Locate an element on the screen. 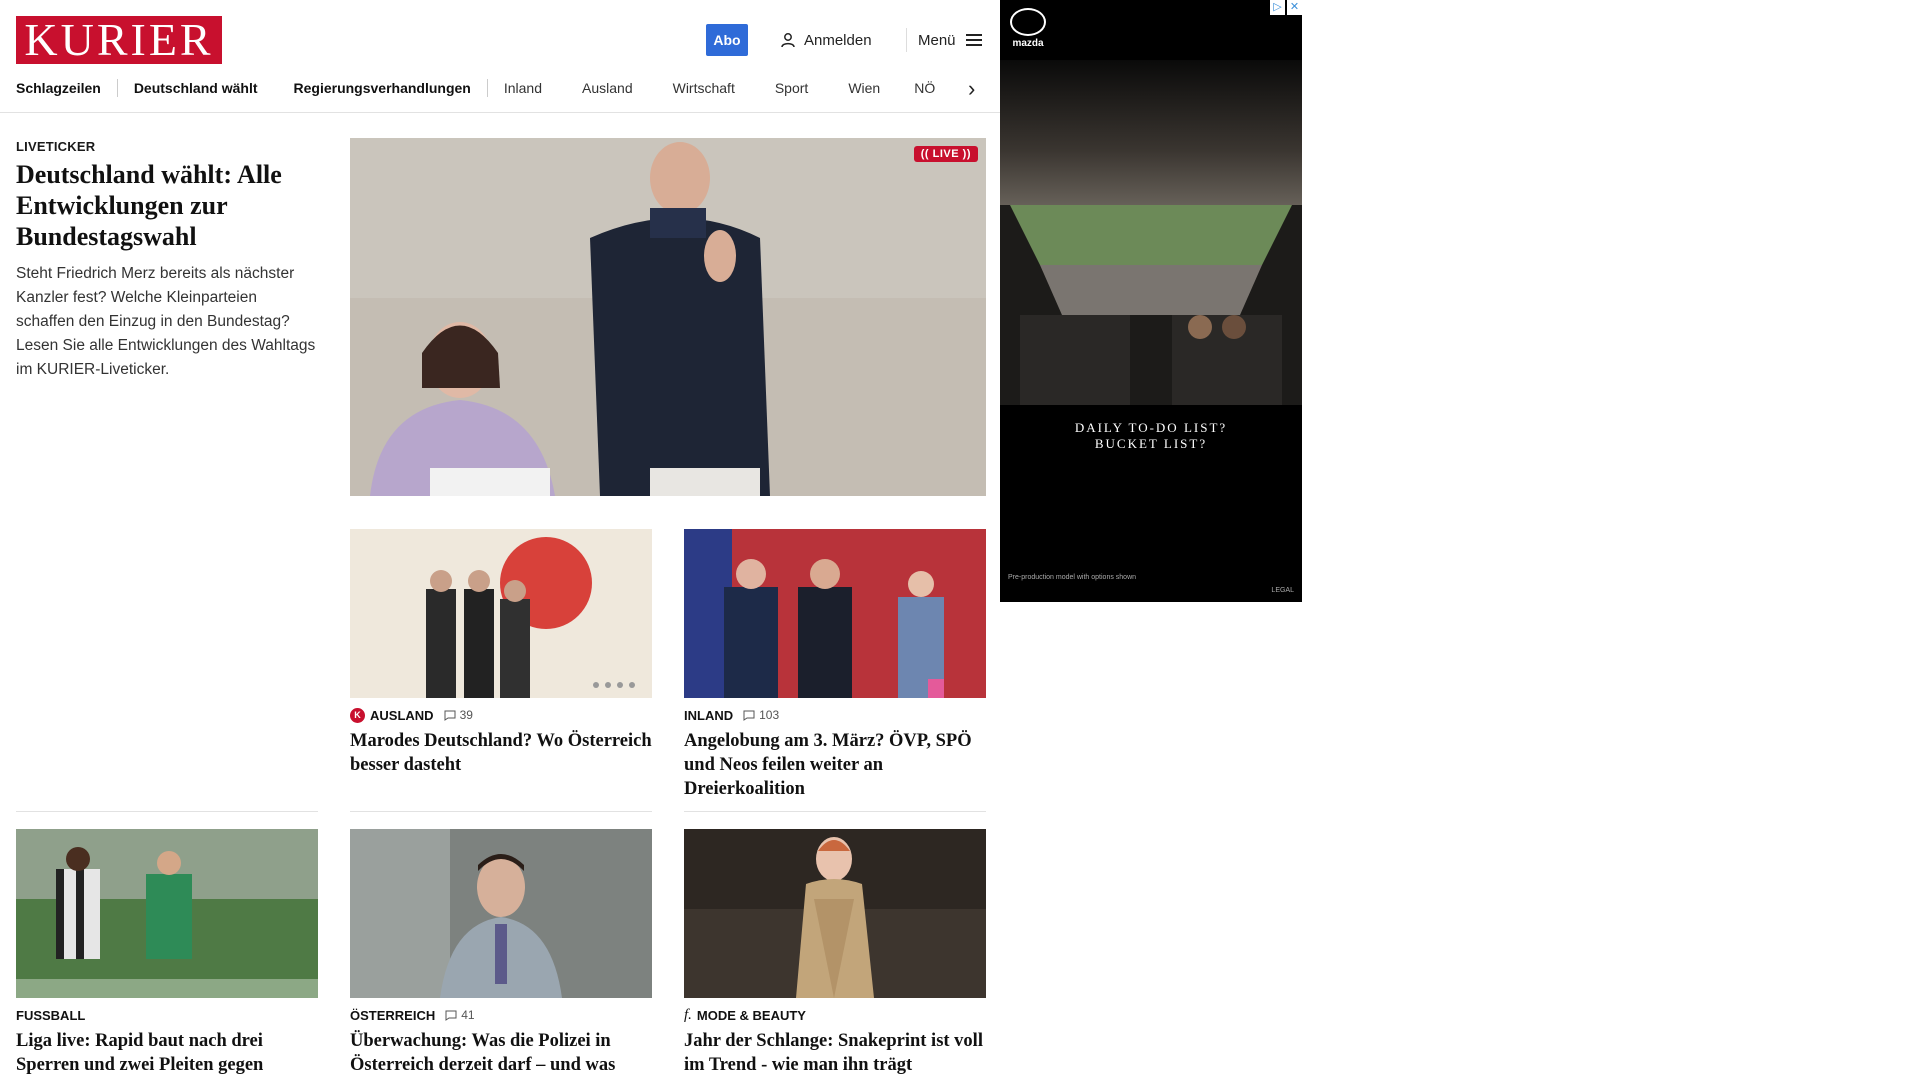 This screenshot has width=1920, height=1080. login-label: Anmelden is located at coordinates (838, 40).